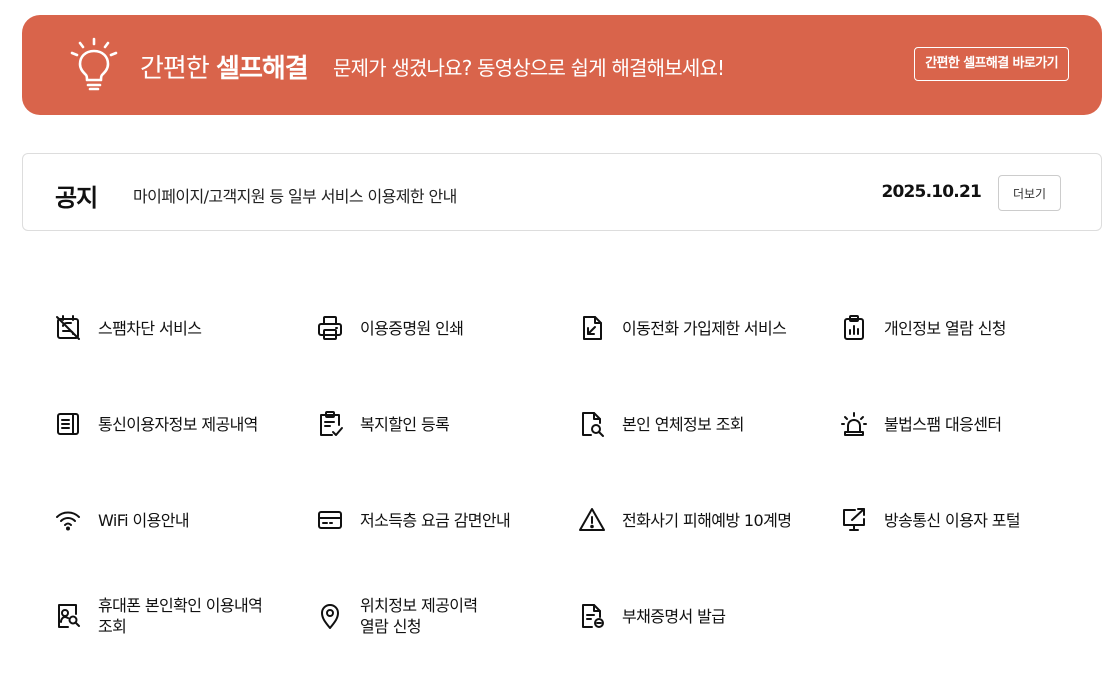 This screenshot has width=1115, height=691. What do you see at coordinates (854, 328) in the screenshot?
I see `clipboard-chart-icon` at bounding box center [854, 328].